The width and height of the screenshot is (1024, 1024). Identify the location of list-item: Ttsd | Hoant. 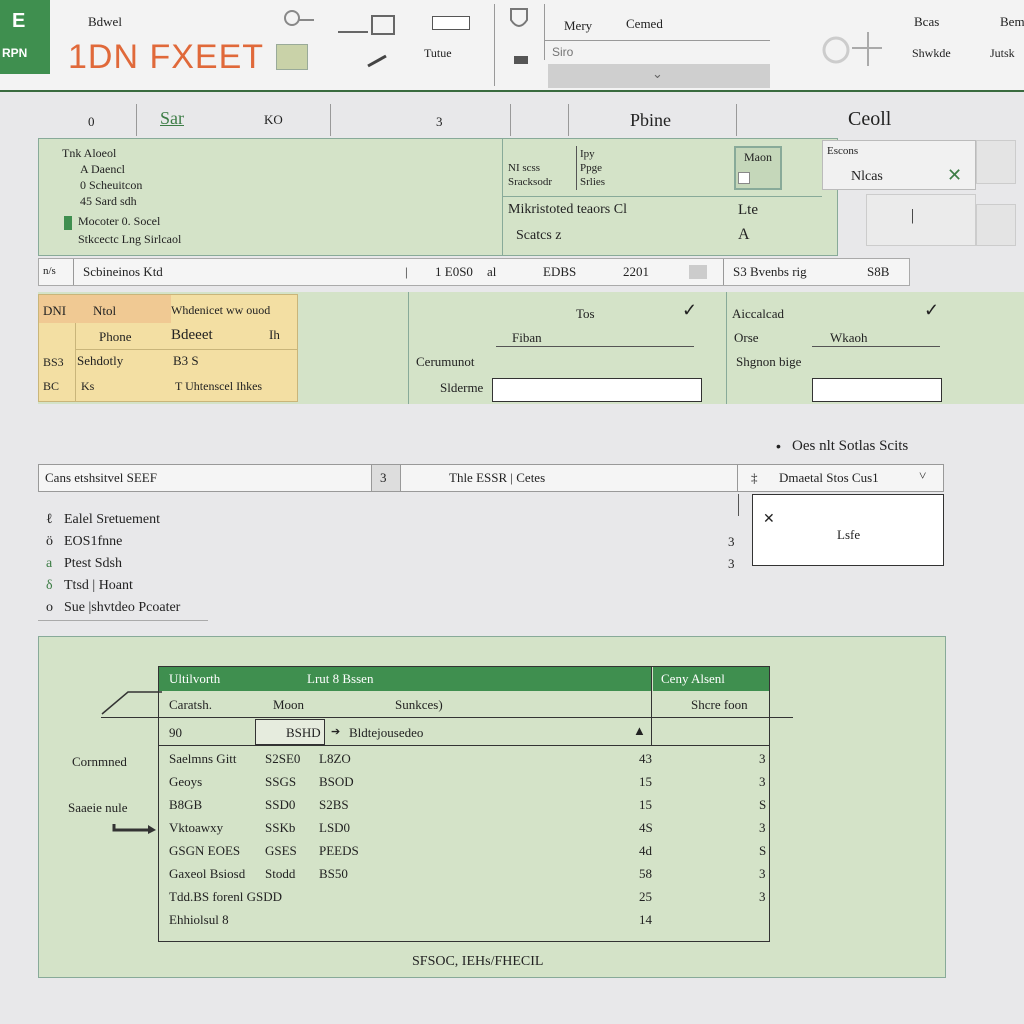
(98, 586).